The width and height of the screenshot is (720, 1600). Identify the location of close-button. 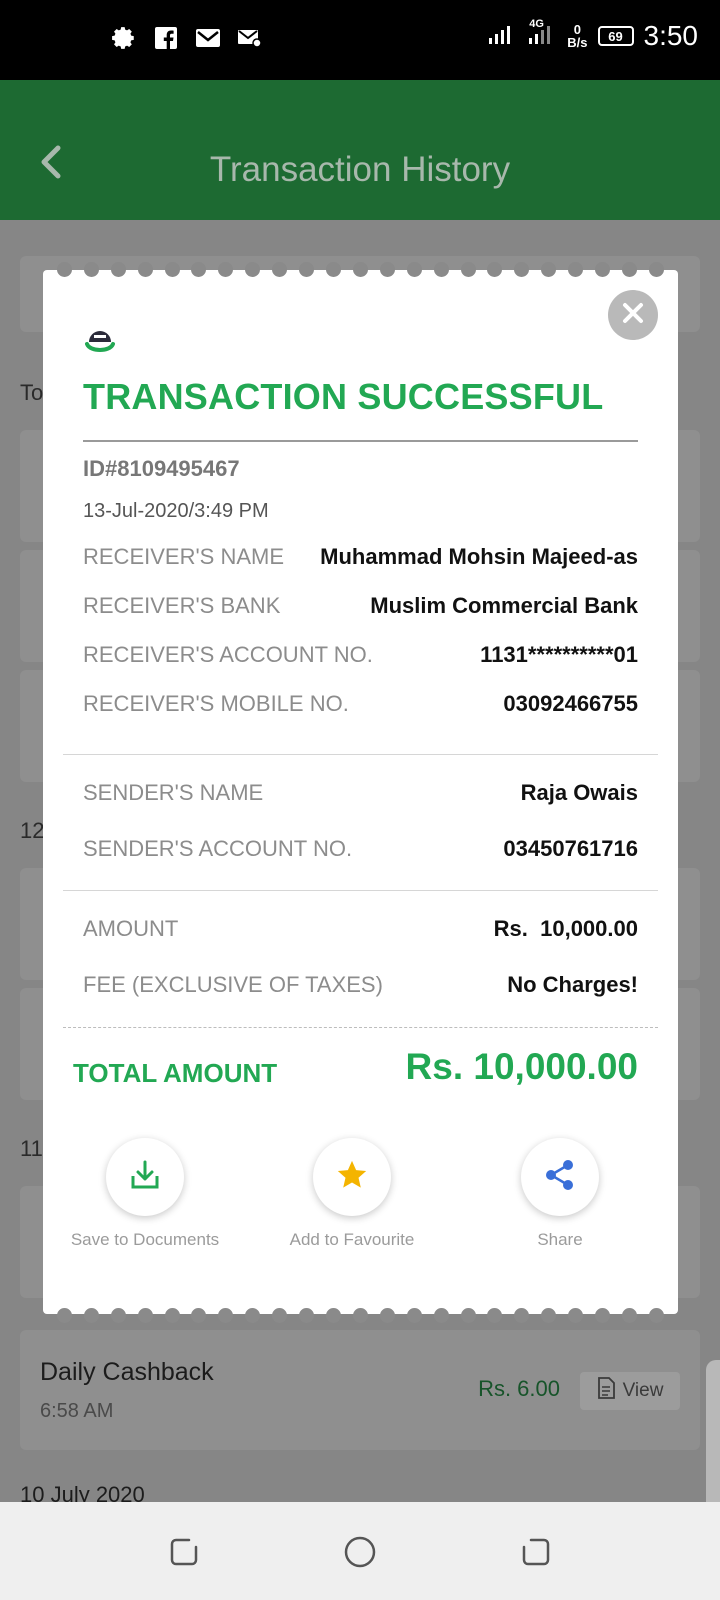
(633, 315).